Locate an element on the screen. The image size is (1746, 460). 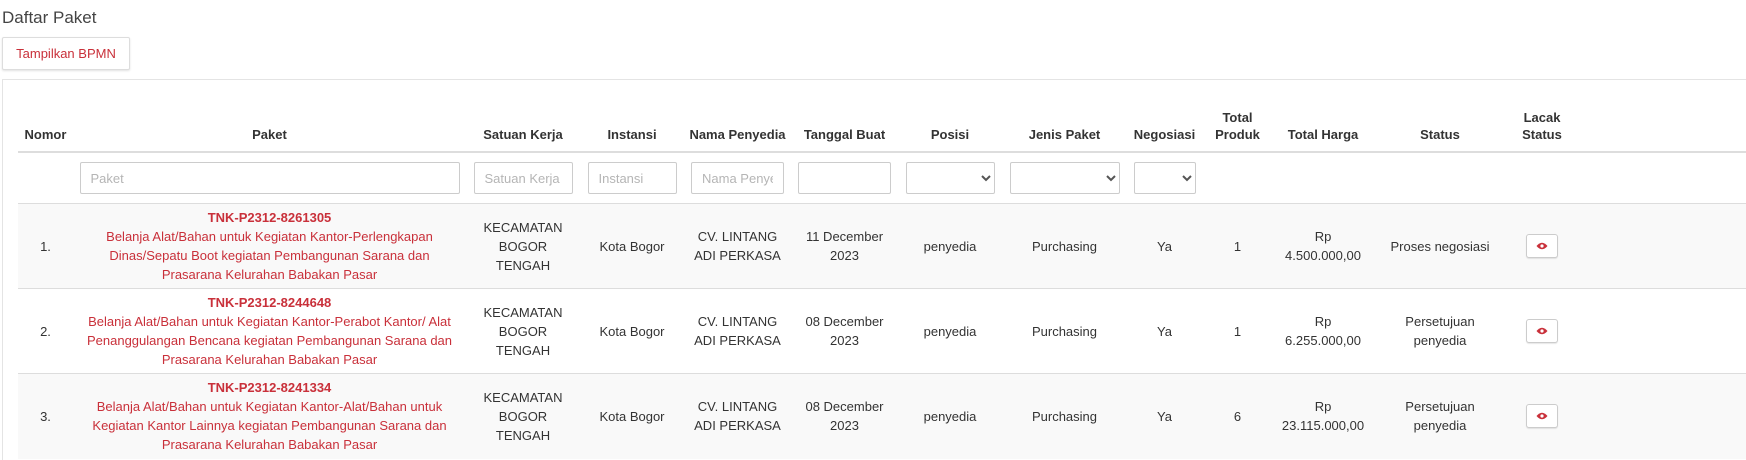
total-harga-cell: Rp 23.115.000,00 is located at coordinates (1323, 416).